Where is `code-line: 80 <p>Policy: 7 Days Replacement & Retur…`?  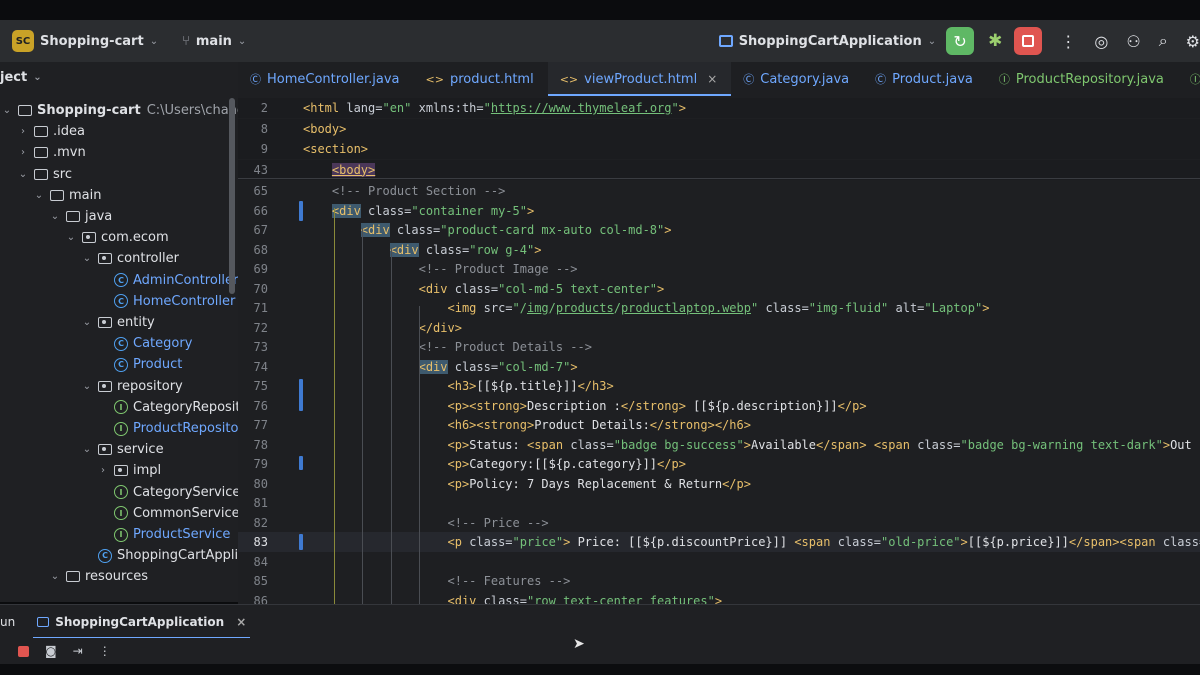
code-line: 80 <p>Policy: 7 Days Replacement & Retur… is located at coordinates (719, 484).